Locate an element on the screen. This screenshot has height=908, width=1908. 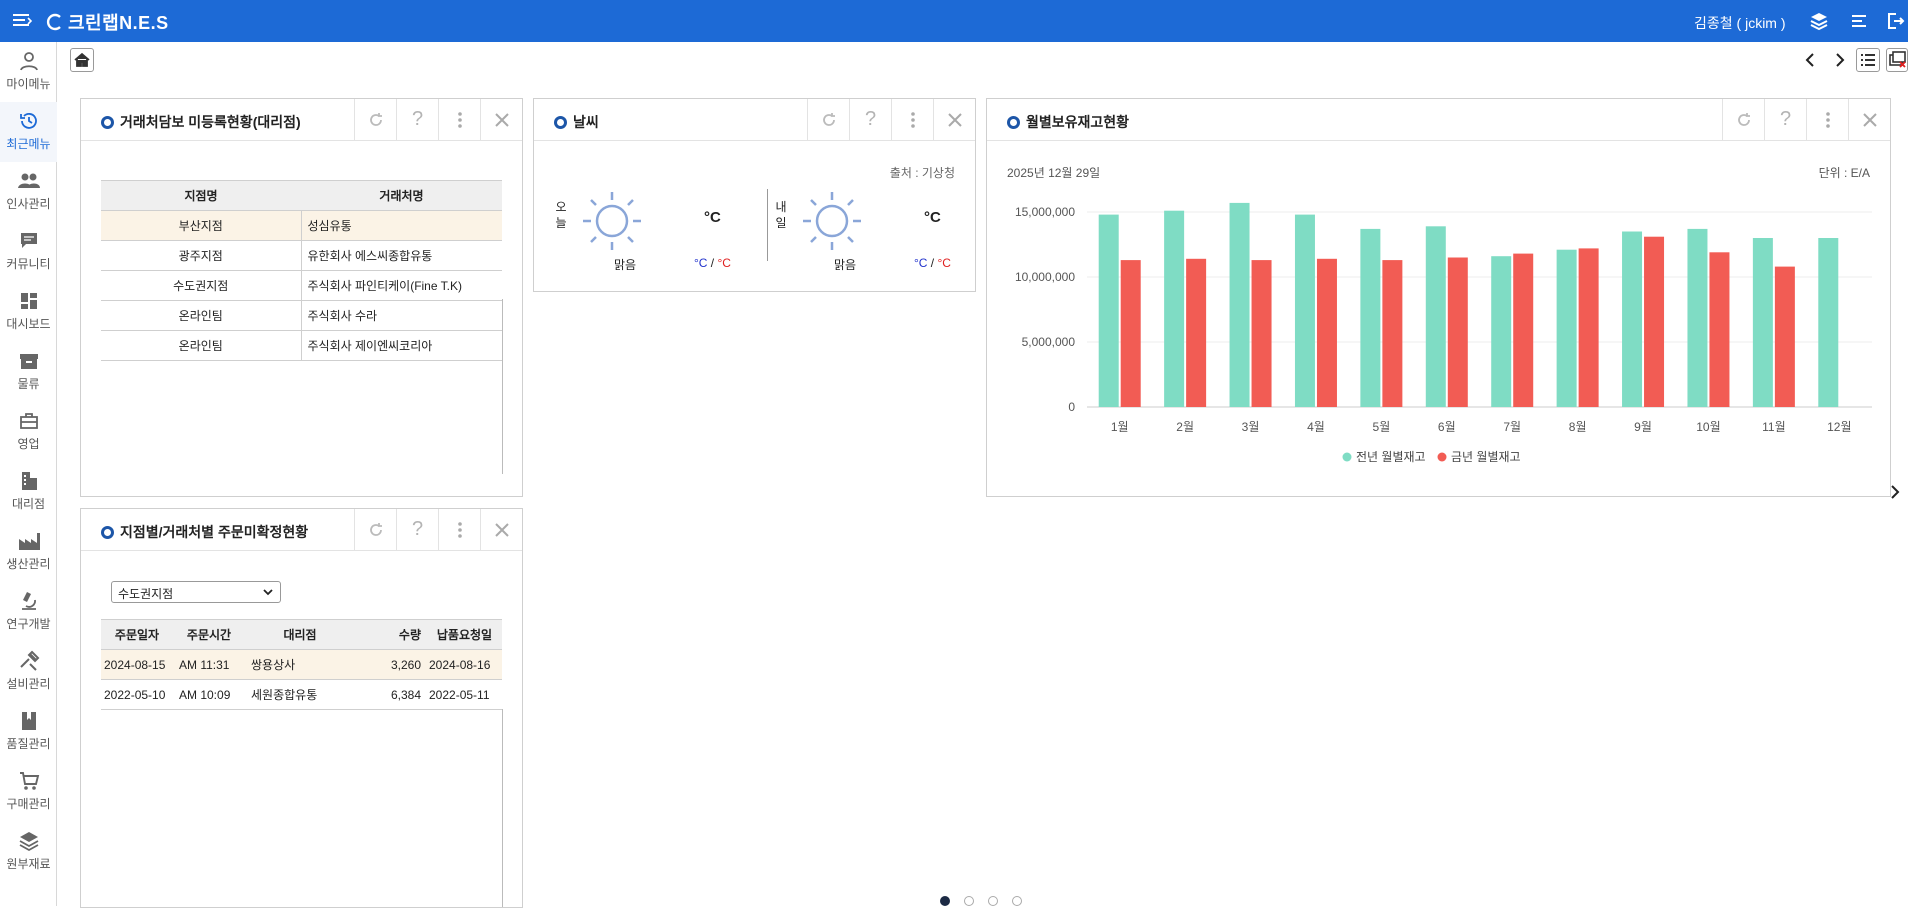
x-tick-label: 7월 is located at coordinates (1512, 427).